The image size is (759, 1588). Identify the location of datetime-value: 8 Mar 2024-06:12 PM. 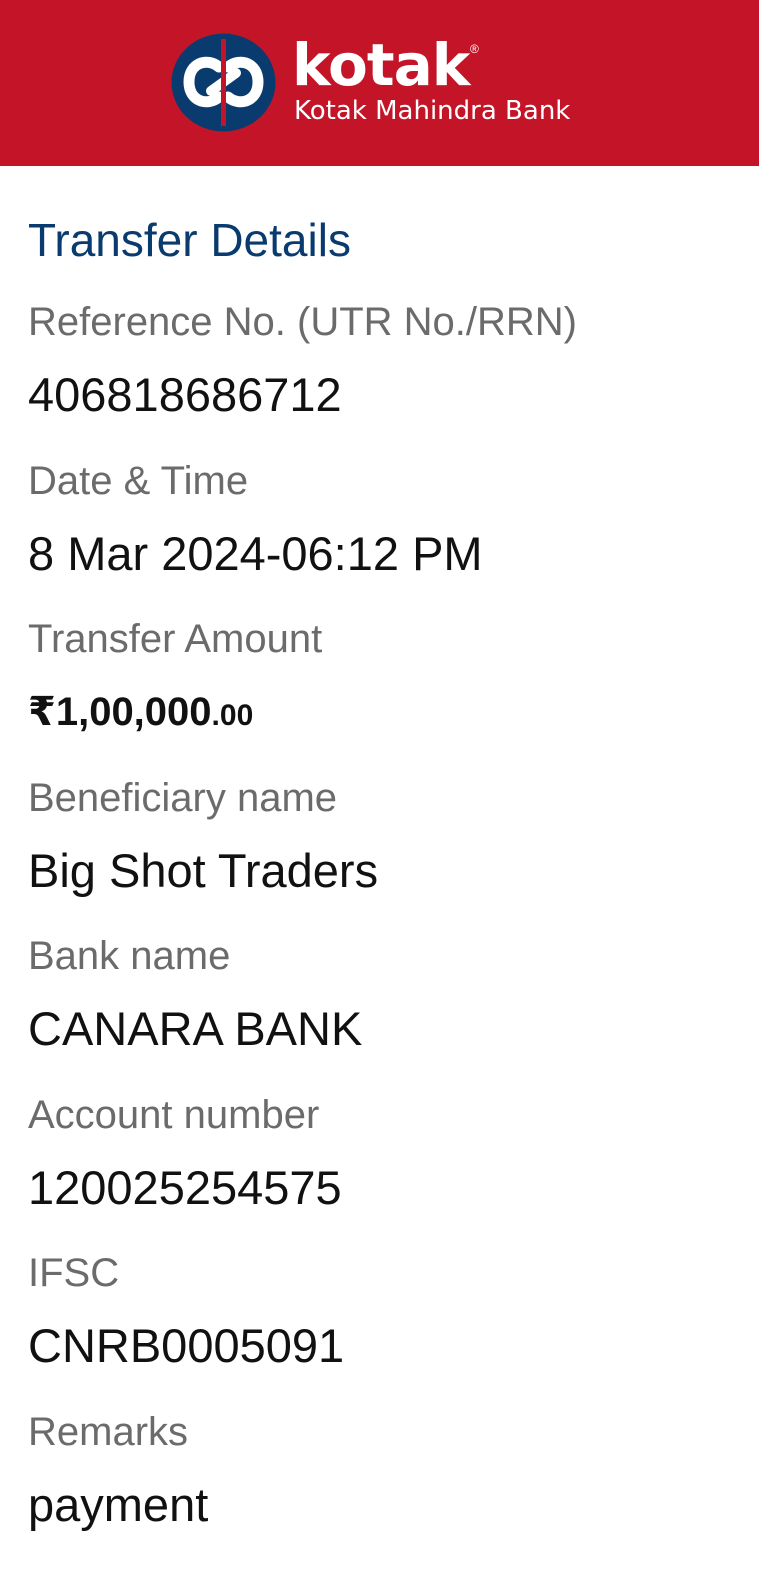
(255, 553).